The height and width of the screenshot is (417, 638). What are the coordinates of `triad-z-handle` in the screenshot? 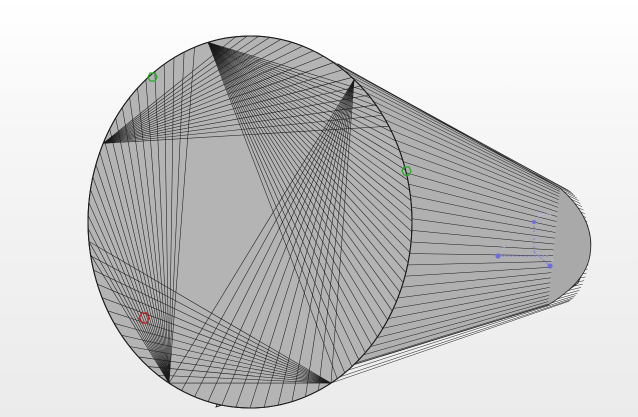 It's located at (498, 256).